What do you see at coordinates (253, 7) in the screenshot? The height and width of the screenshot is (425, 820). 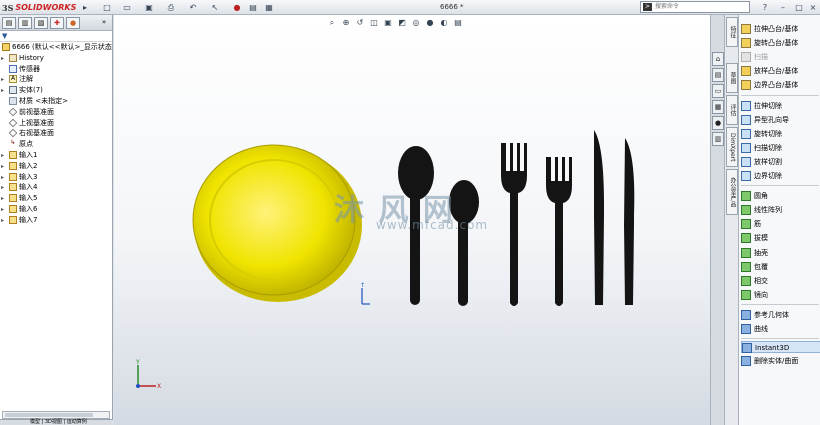 I see `file-properties-icon: ▤` at bounding box center [253, 7].